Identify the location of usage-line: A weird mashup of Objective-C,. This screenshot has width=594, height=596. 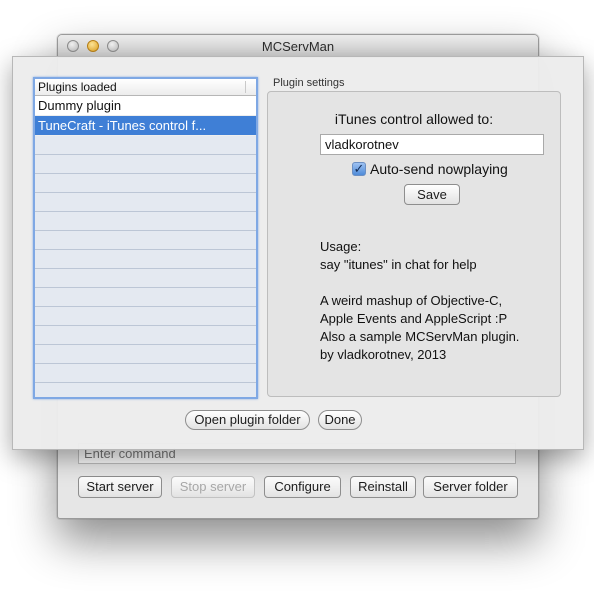
(411, 300).